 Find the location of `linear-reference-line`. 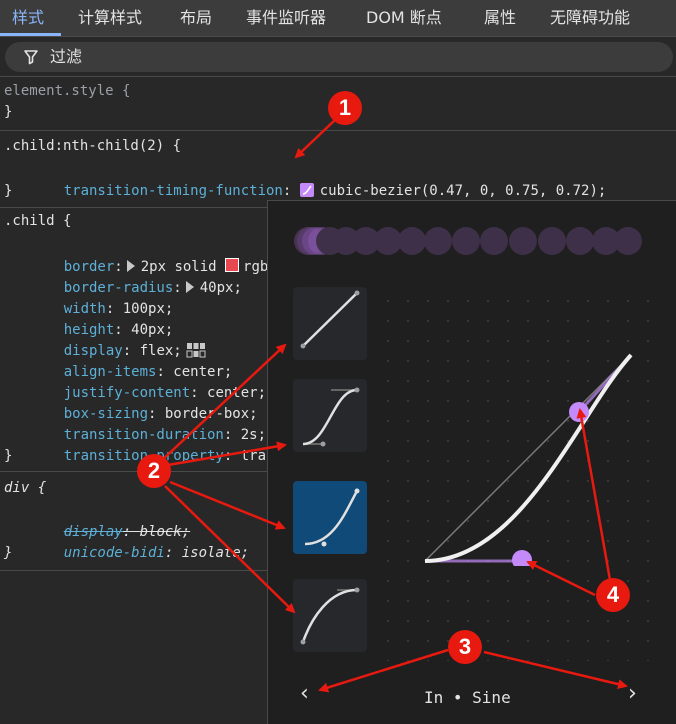

linear-reference-line is located at coordinates (528, 458).